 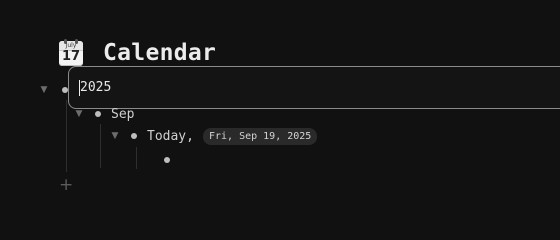 What do you see at coordinates (66, 185) in the screenshot?
I see `plus-icon: +` at bounding box center [66, 185].